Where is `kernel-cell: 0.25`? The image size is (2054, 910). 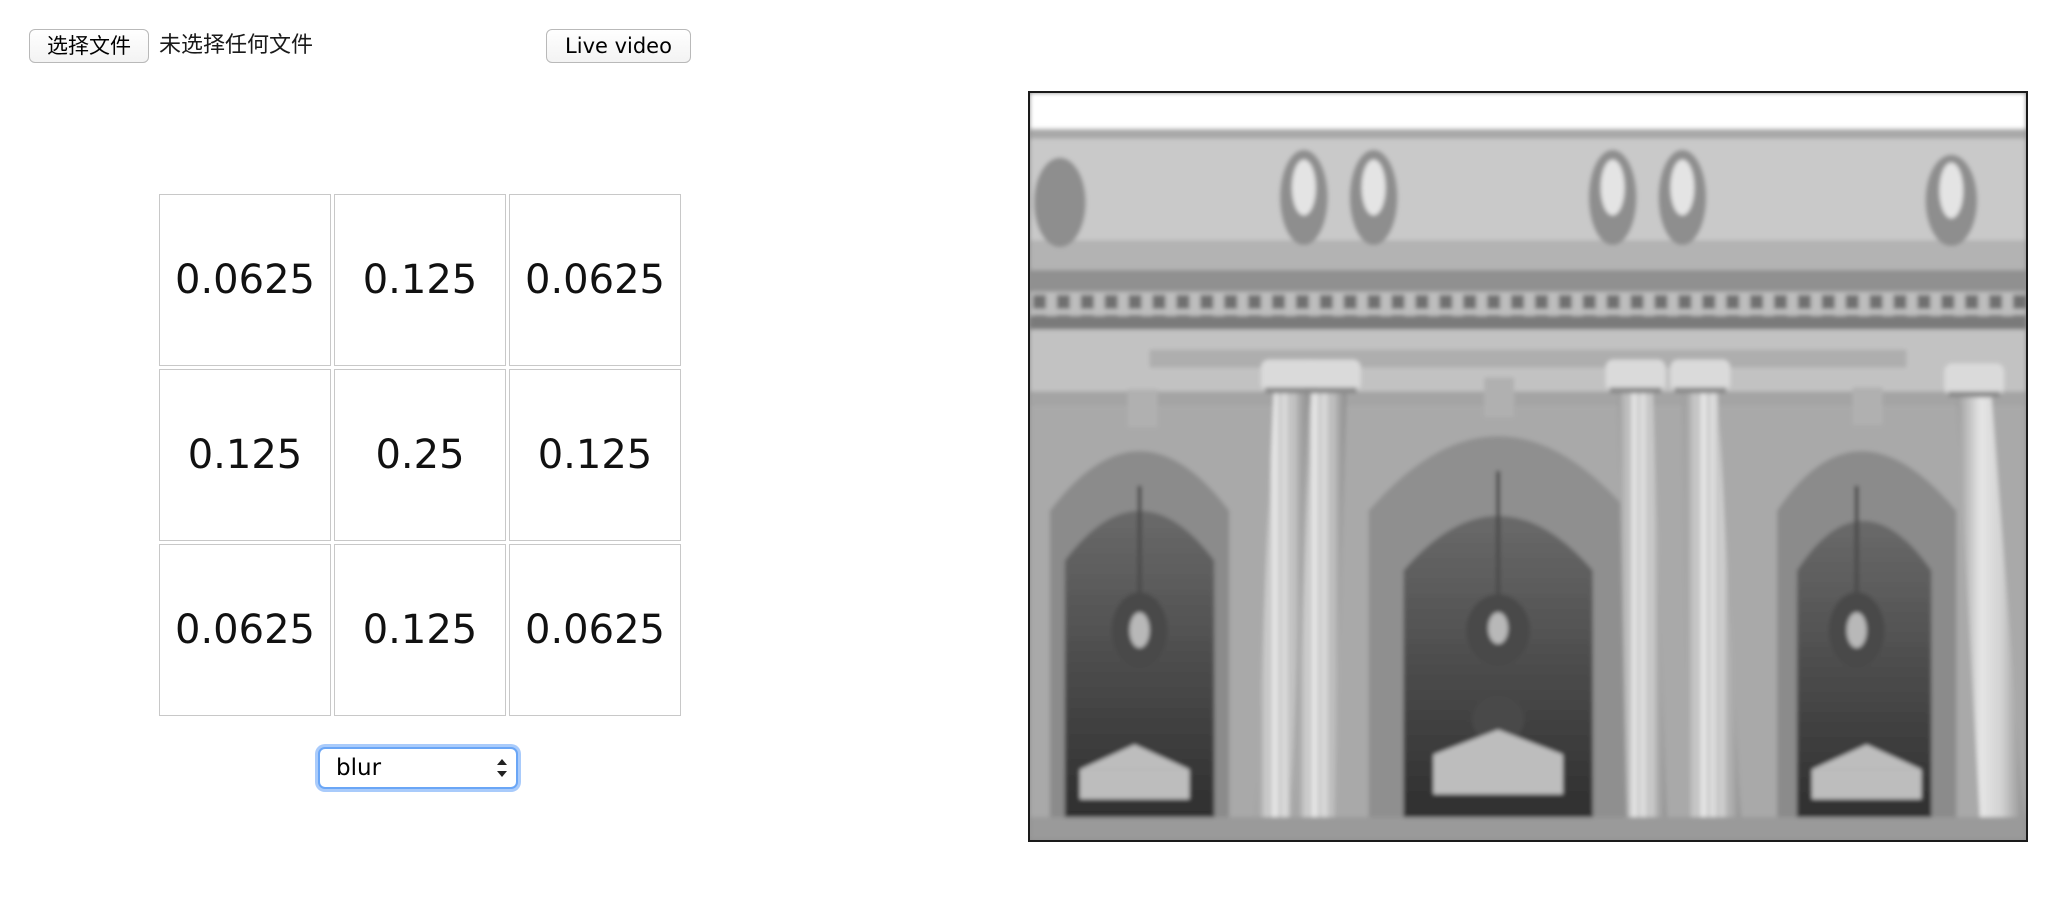 kernel-cell: 0.25 is located at coordinates (420, 455).